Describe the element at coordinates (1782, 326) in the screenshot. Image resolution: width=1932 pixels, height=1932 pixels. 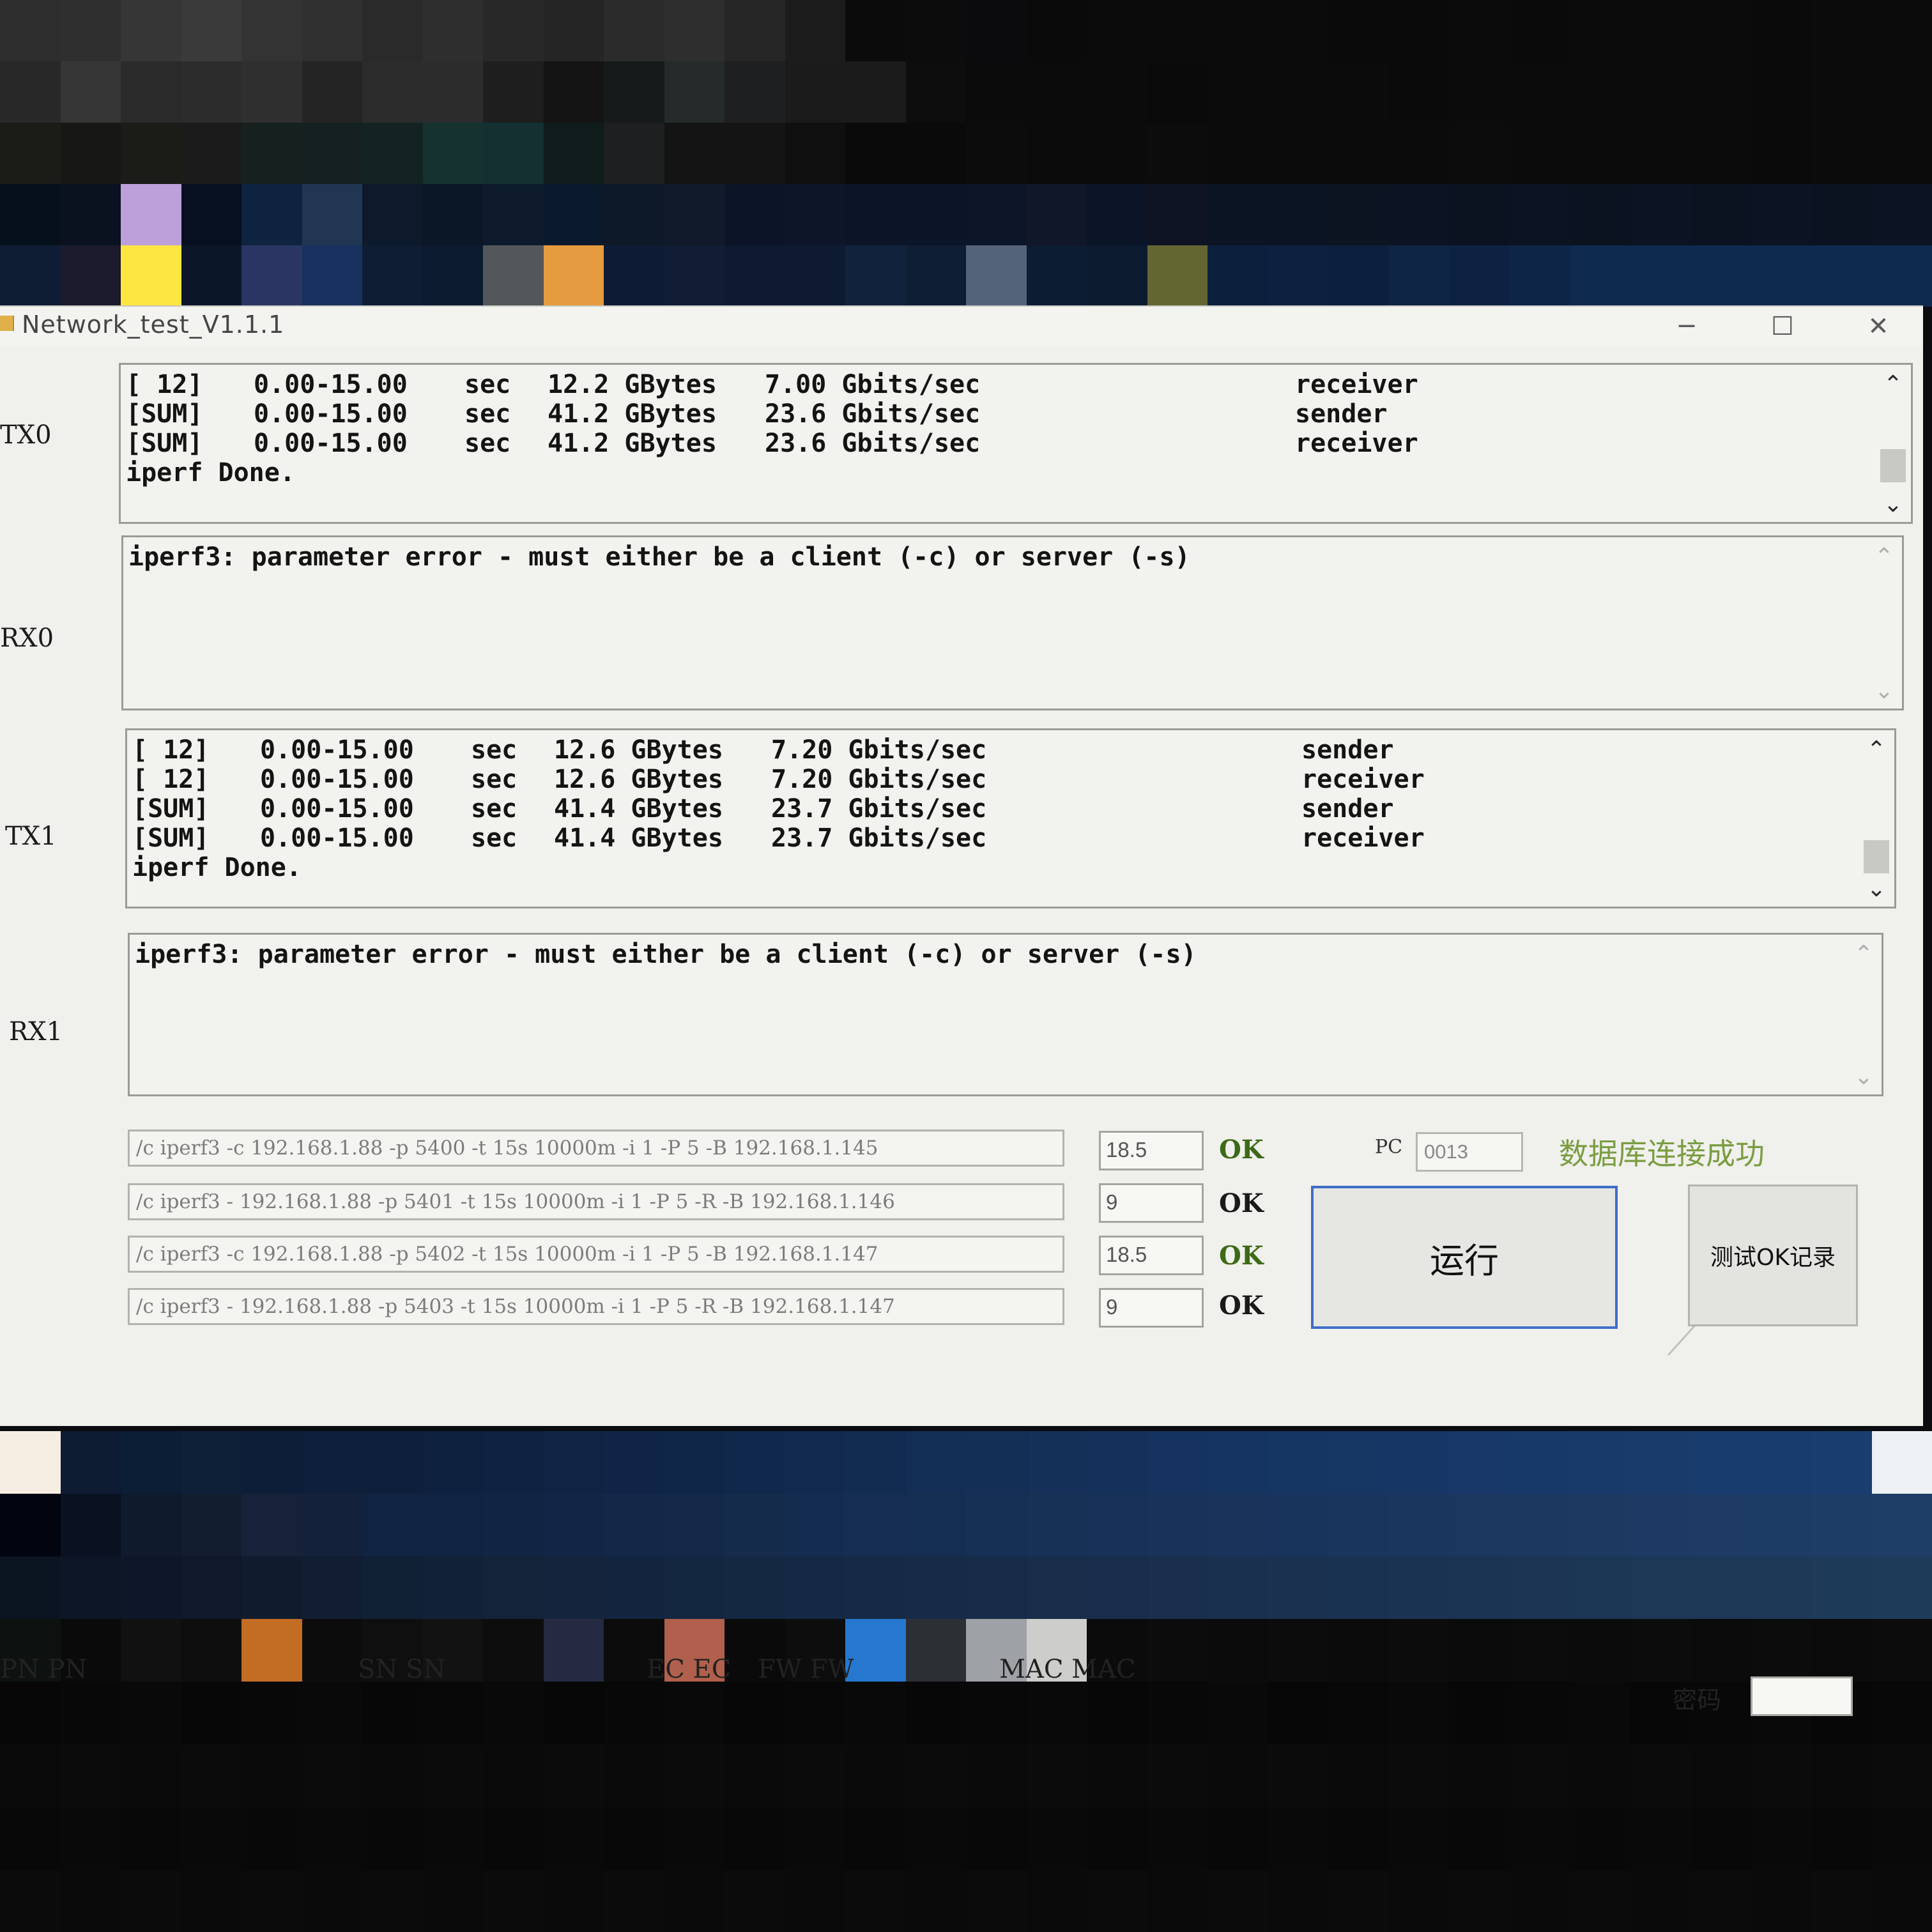
I see `maximize-button: ☐` at that location.